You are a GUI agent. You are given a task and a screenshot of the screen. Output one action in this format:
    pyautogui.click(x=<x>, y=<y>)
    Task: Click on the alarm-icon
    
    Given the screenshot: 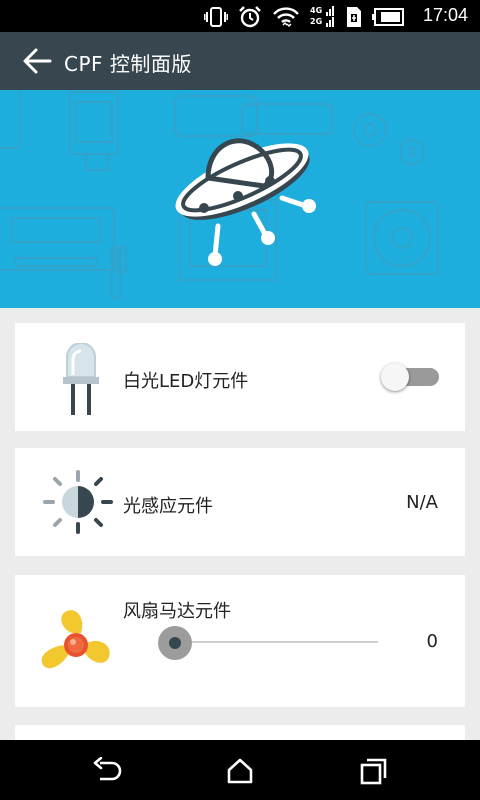 What is the action you would take?
    pyautogui.click(x=250, y=17)
    